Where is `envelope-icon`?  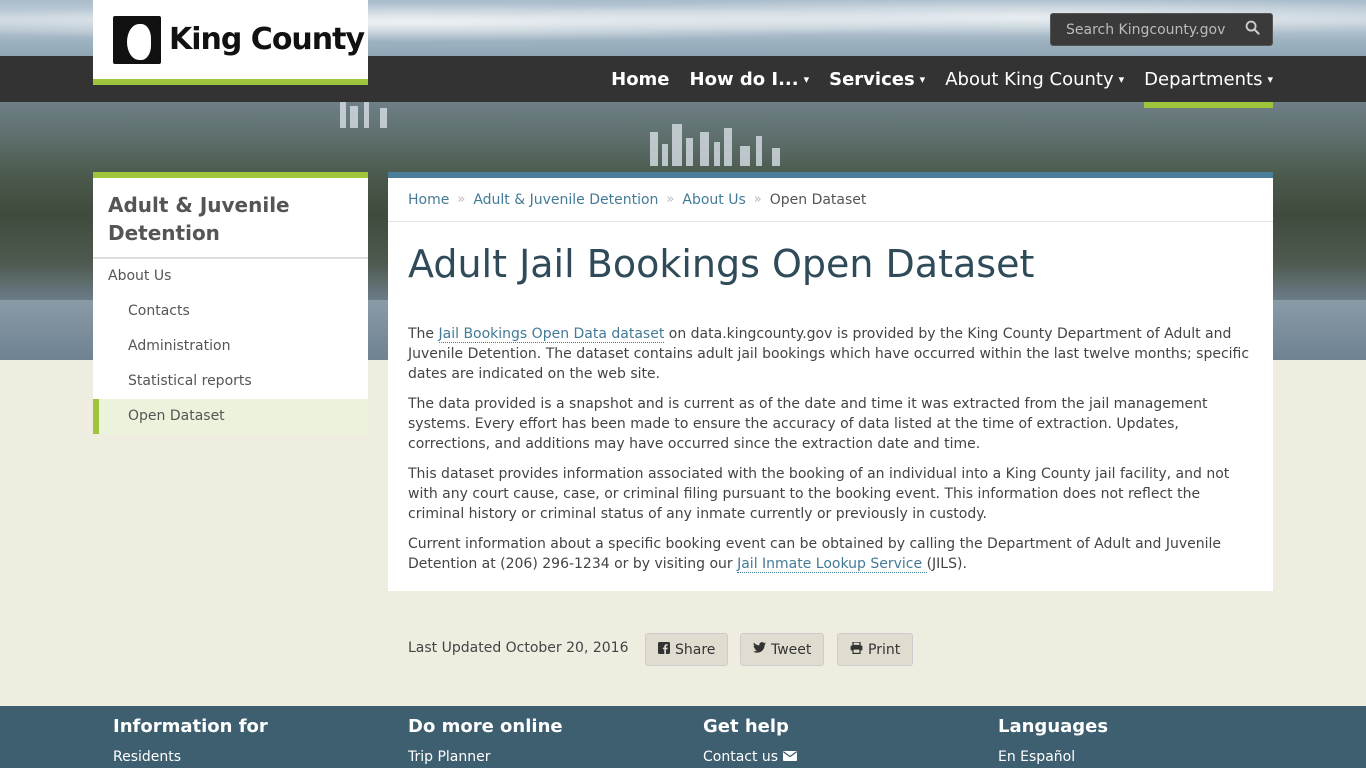
envelope-icon is located at coordinates (790, 757).